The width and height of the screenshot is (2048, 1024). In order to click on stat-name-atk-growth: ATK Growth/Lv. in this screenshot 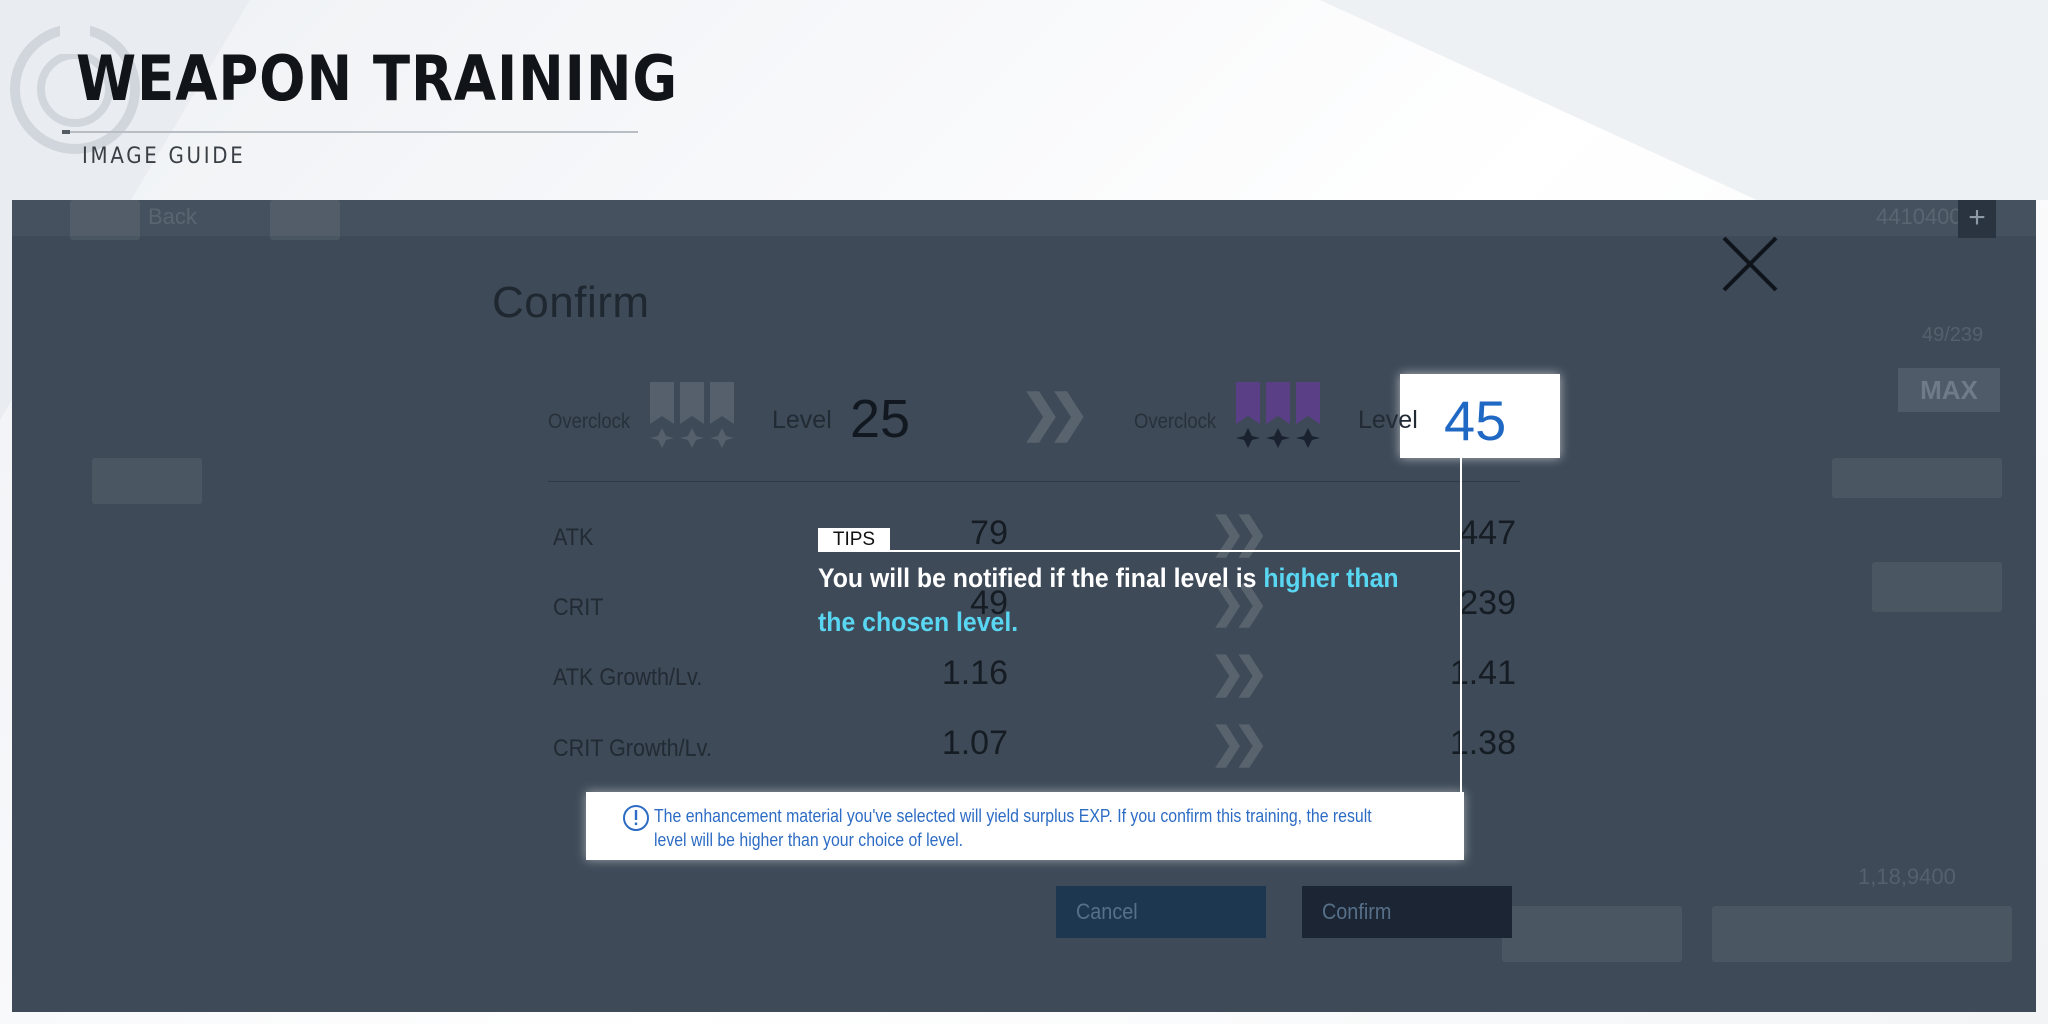, I will do `click(628, 677)`.